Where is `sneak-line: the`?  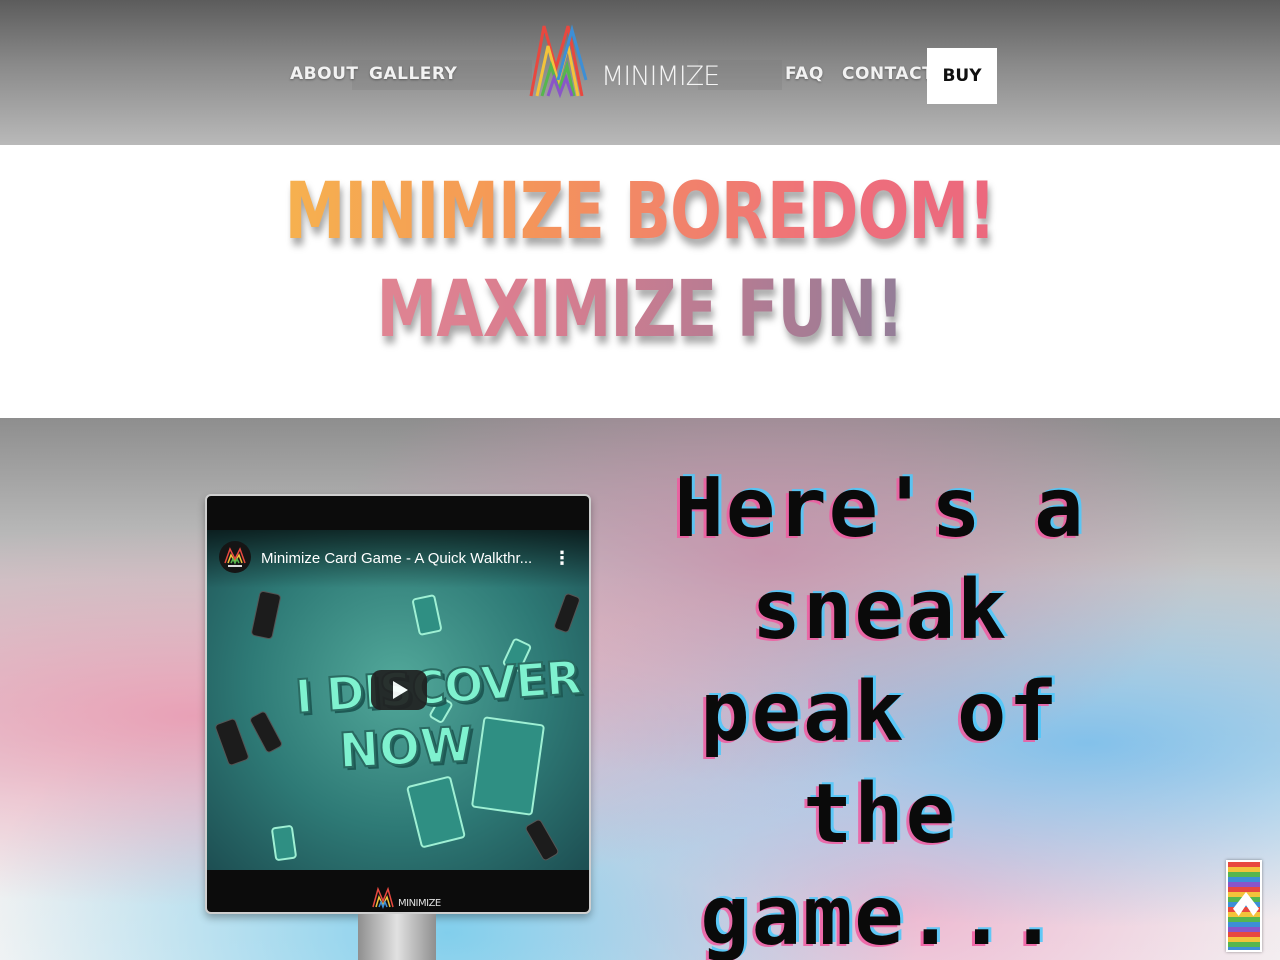 sneak-line: the is located at coordinates (880, 814).